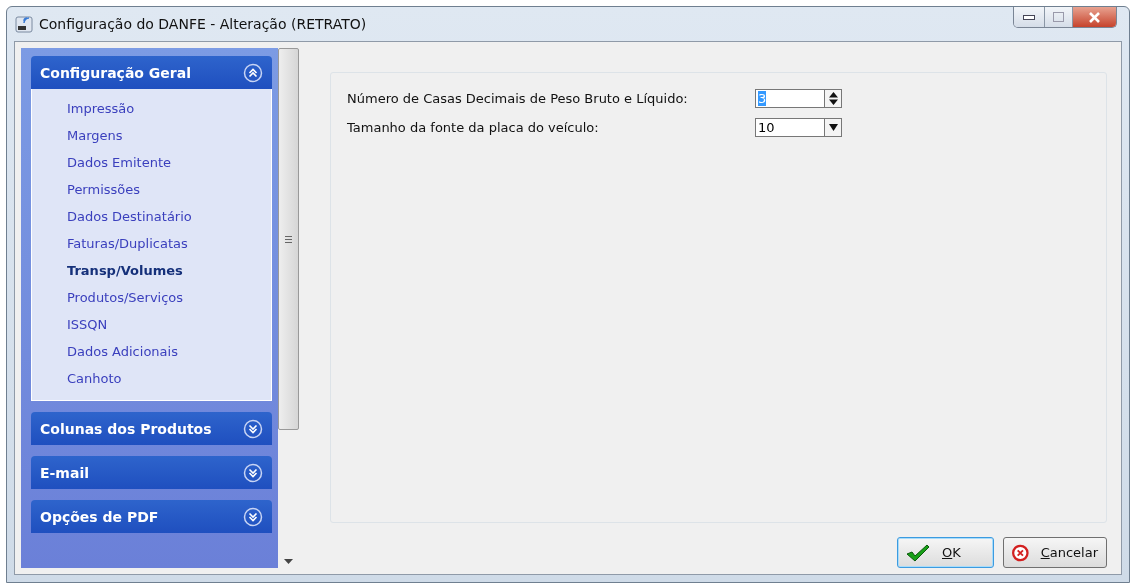 This screenshot has height=587, width=1135. Describe the element at coordinates (151, 72) in the screenshot. I see `group-header: Configuração Geral` at that location.